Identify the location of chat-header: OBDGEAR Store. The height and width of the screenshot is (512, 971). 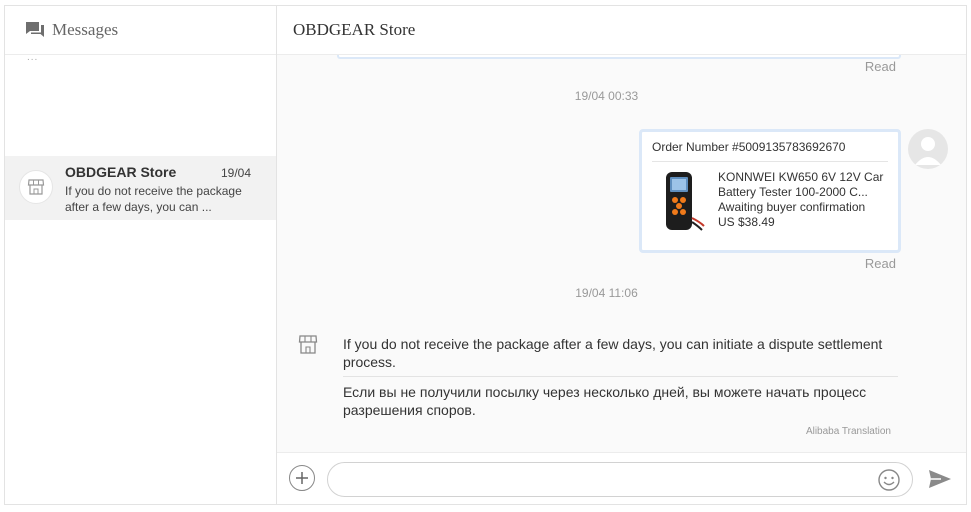
(621, 30).